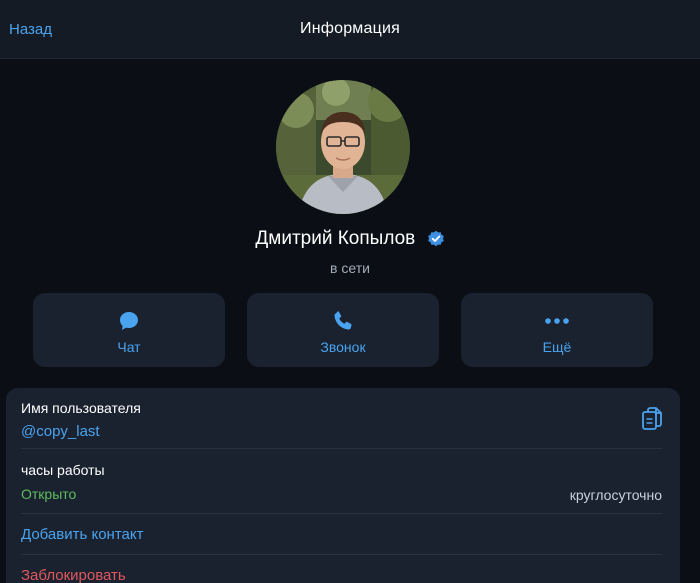 This screenshot has height=583, width=700. Describe the element at coordinates (73, 575) in the screenshot. I see `block-button: Заблокировать` at that location.